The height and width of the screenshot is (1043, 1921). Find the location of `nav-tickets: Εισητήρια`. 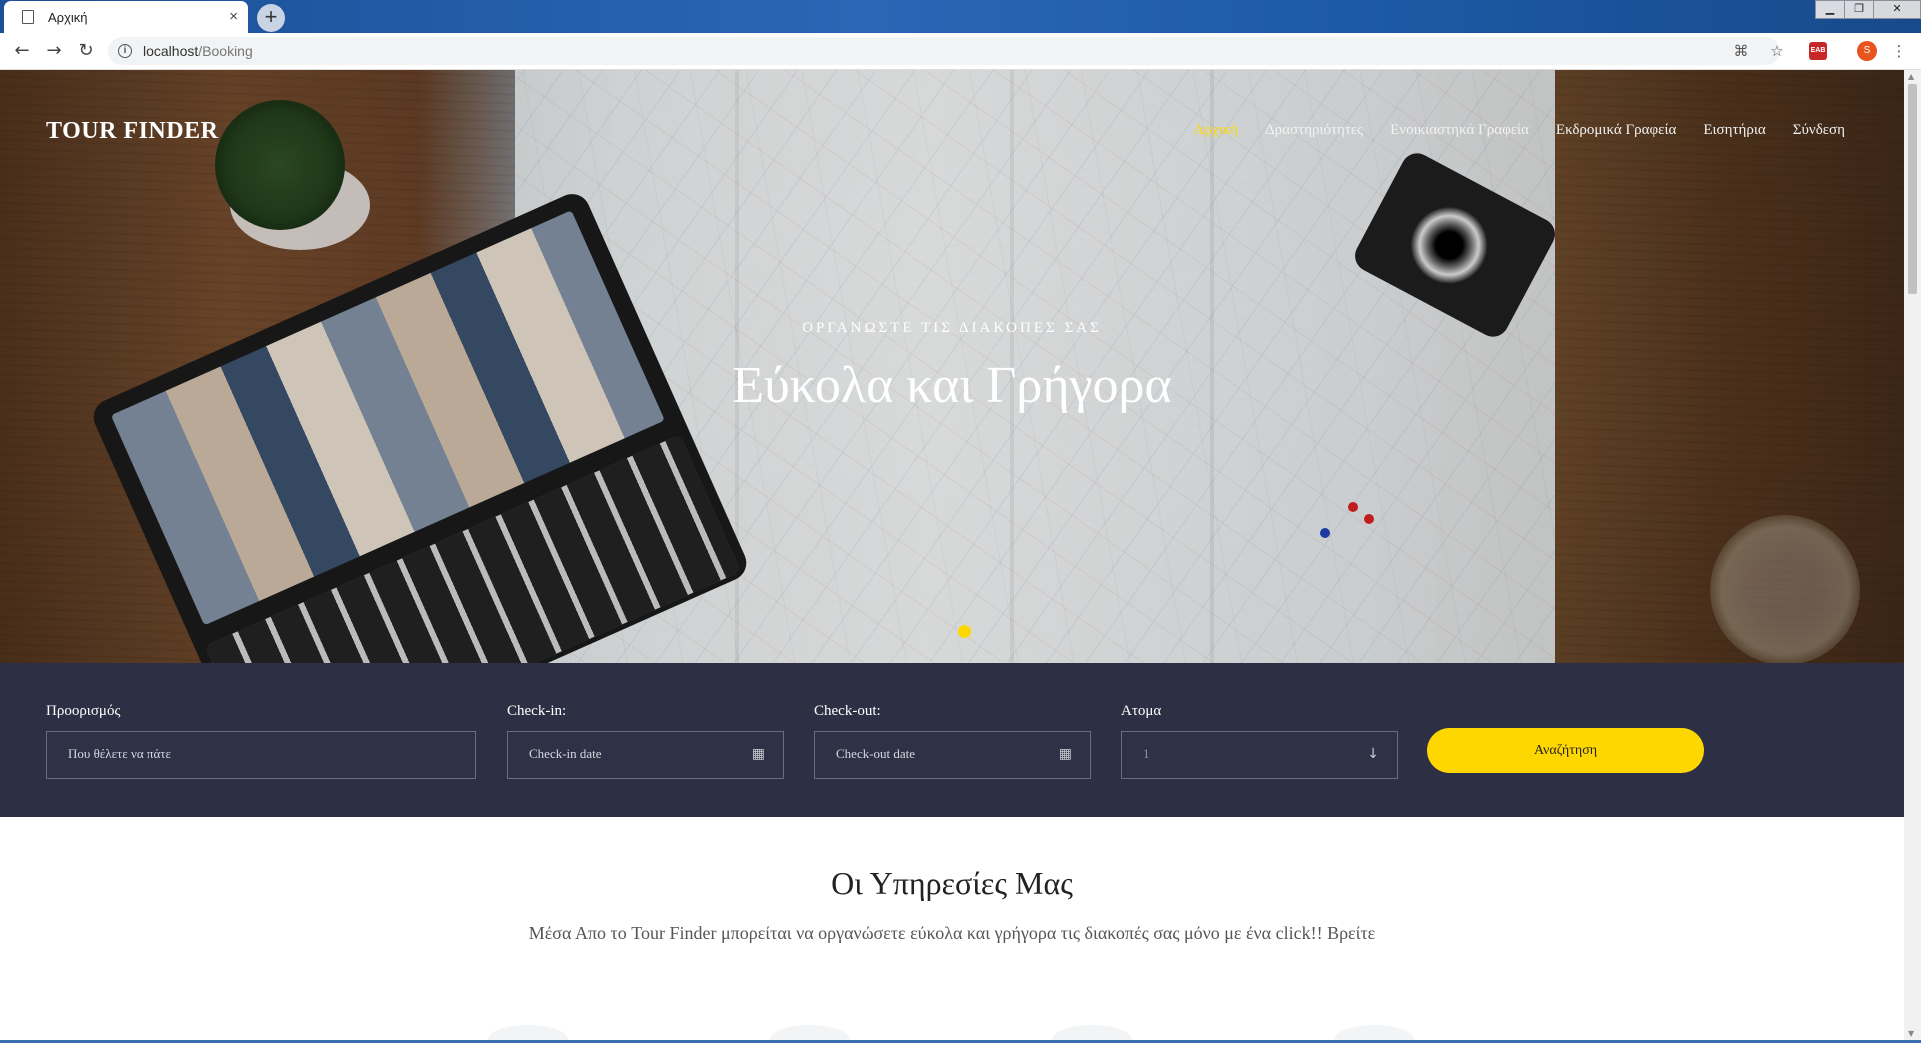

nav-tickets: Εισητήρια is located at coordinates (1734, 130).